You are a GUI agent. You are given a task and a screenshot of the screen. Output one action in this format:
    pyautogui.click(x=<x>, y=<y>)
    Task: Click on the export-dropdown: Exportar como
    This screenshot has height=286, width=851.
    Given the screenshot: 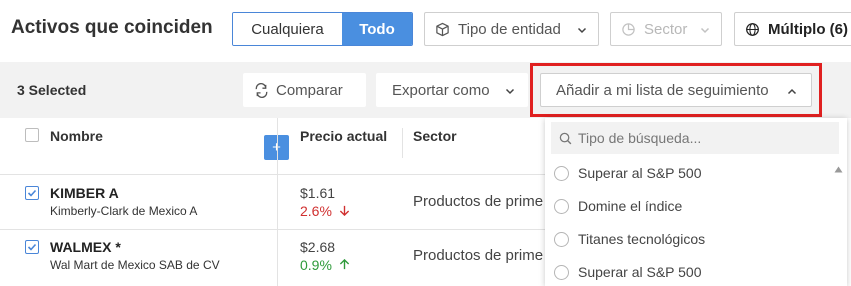 What is the action you would take?
    pyautogui.click(x=452, y=90)
    